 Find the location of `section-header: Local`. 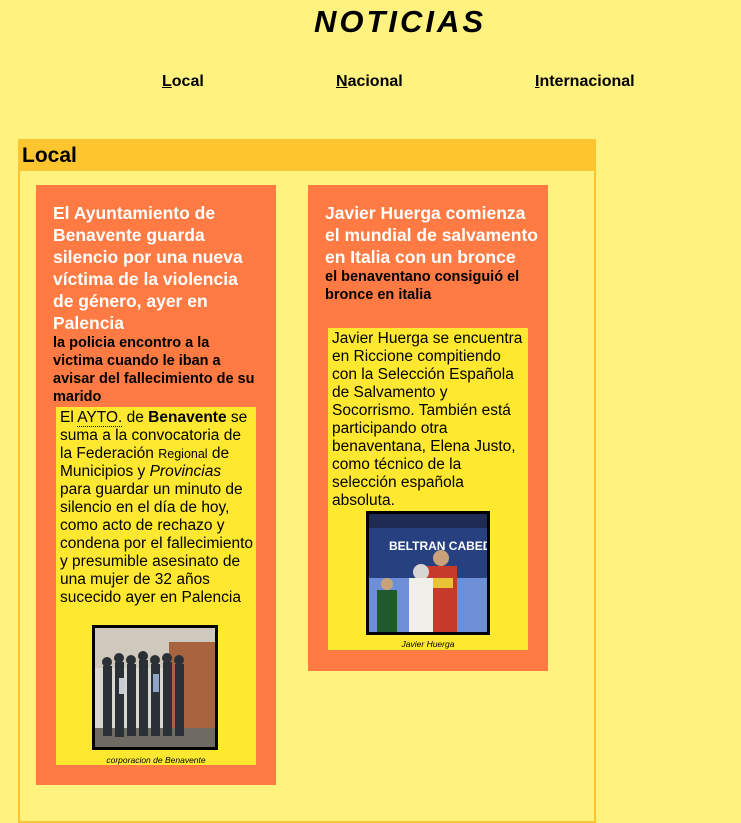

section-header: Local is located at coordinates (307, 156).